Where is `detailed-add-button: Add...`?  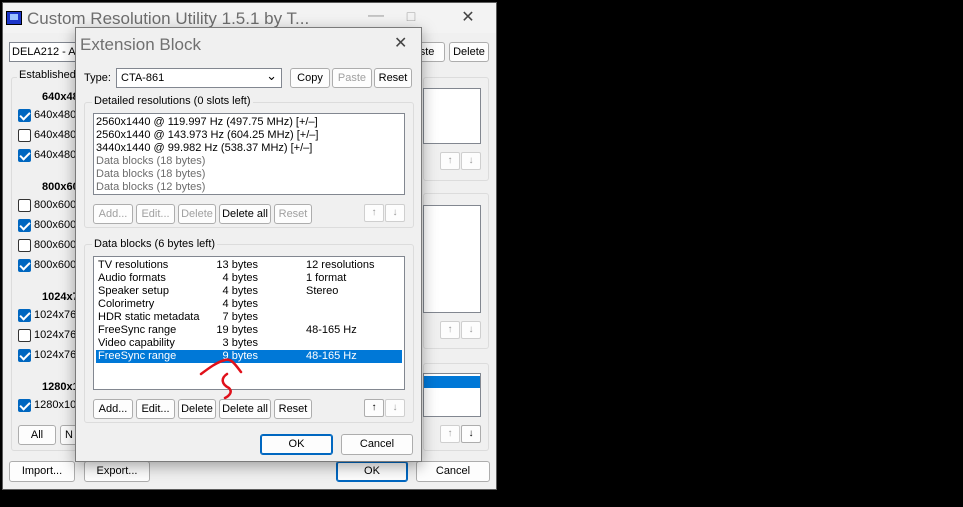 detailed-add-button: Add... is located at coordinates (113, 214).